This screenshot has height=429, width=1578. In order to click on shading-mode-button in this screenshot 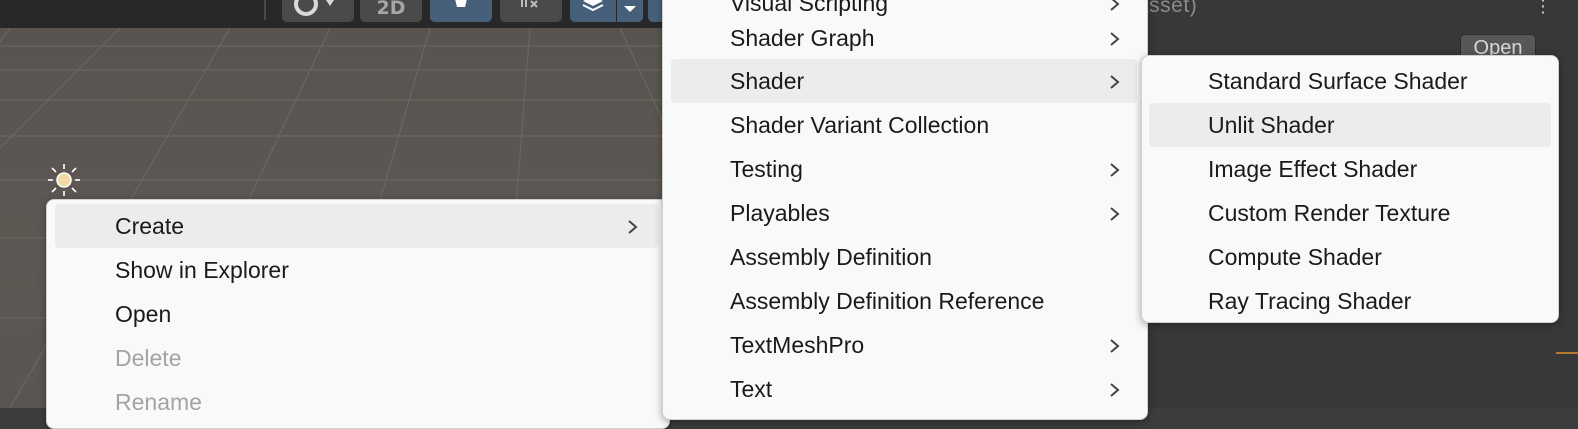, I will do `click(318, 11)`.